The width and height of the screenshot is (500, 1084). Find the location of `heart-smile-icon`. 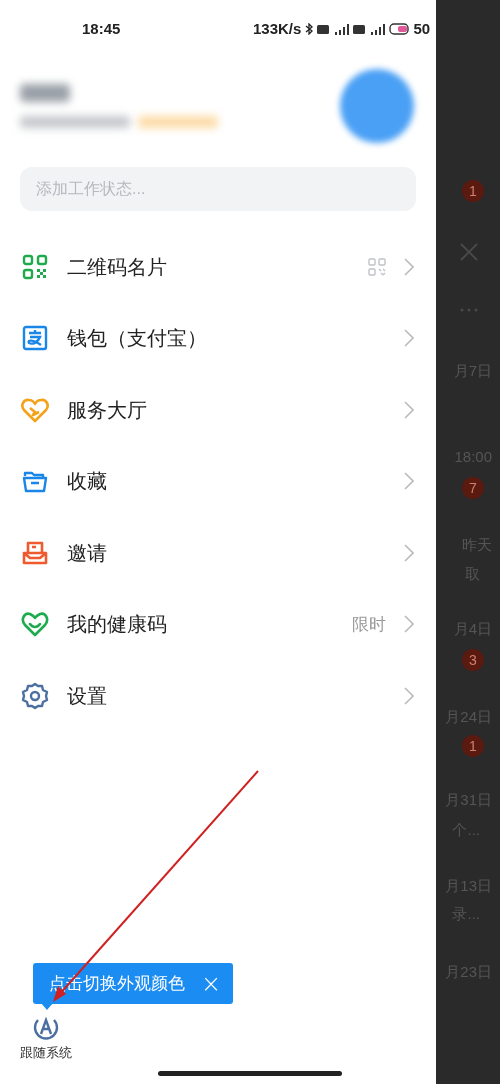

heart-smile-icon is located at coordinates (35, 624).